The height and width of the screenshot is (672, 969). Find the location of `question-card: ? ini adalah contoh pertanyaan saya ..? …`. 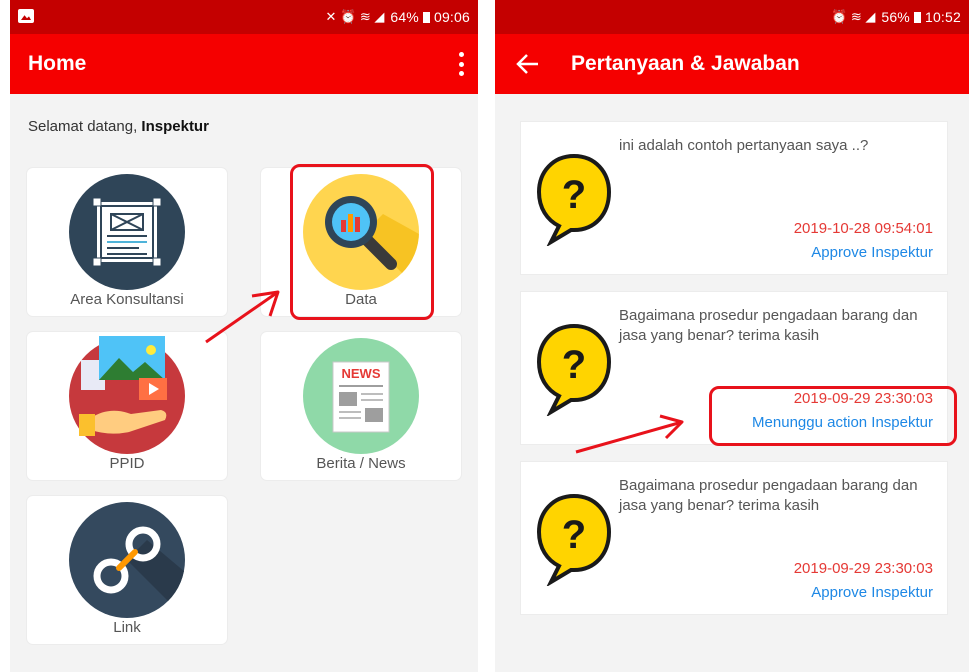

question-card: ? ini adalah contoh pertanyaan saya ..? … is located at coordinates (734, 198).